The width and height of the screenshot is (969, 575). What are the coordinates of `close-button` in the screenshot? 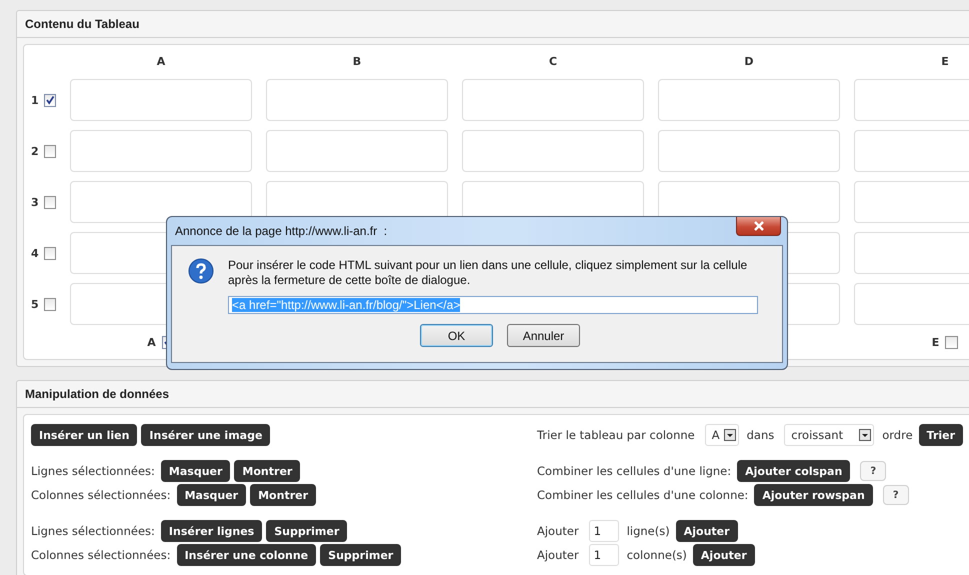 It's located at (758, 226).